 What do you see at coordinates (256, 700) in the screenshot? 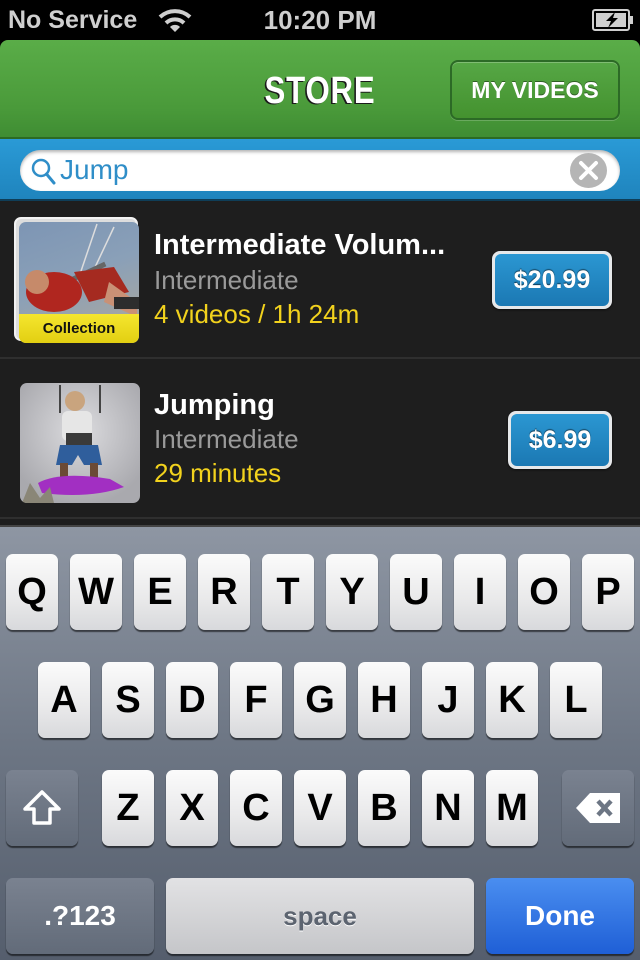
I see `key-f: F` at bounding box center [256, 700].